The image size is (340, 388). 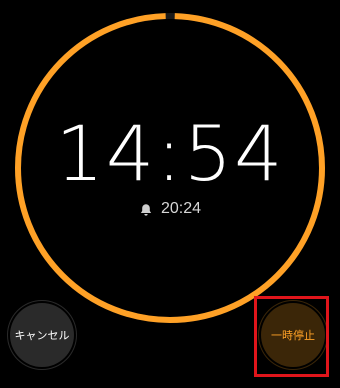 I want to click on cancel-button: キャンセル, so click(x=42, y=335).